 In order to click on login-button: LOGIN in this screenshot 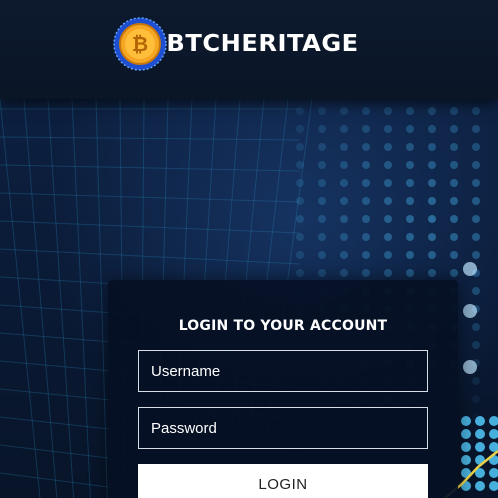, I will do `click(283, 481)`.